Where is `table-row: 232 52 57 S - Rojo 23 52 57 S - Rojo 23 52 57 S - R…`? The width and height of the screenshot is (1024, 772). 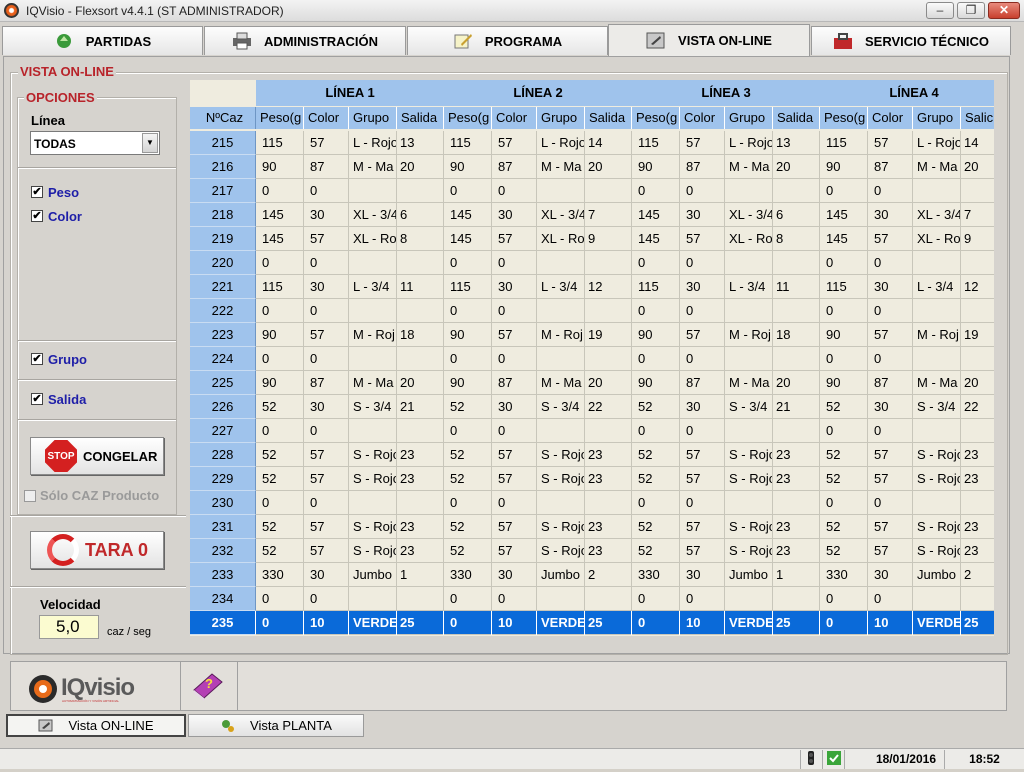
table-row: 232 52 57 S - Rojo 23 52 57 S - Rojo 23 52 57 S - R… is located at coordinates (592, 551).